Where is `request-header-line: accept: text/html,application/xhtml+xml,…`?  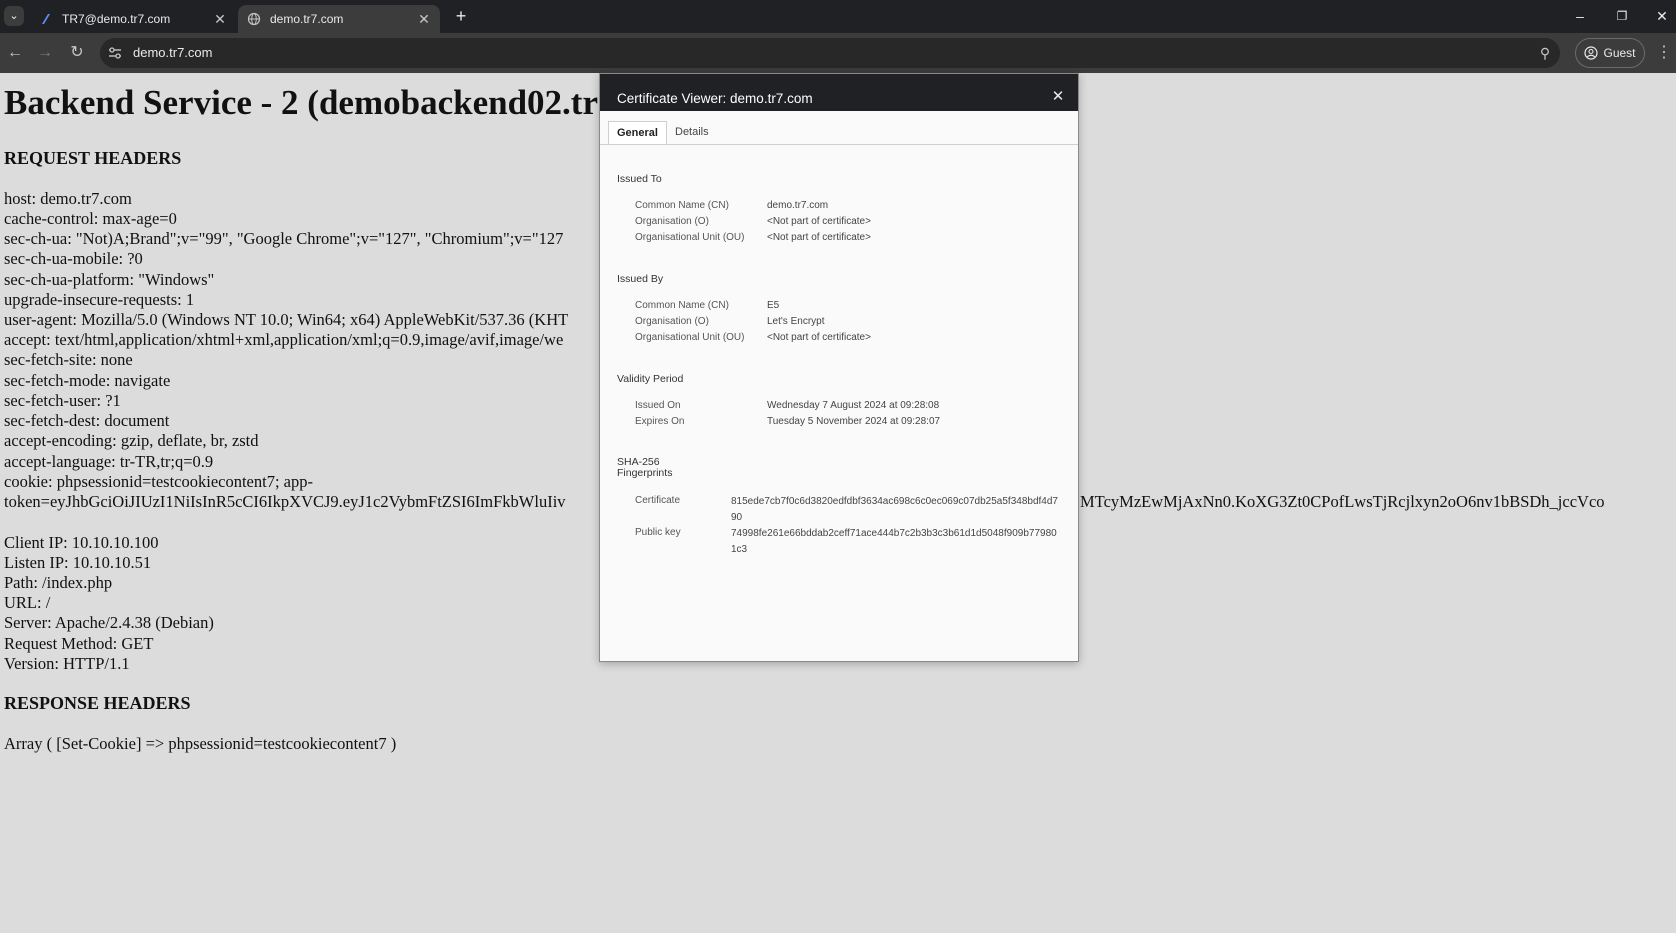
request-header-line: accept: text/html,application/xhtml+xml,… is located at coordinates (284, 339).